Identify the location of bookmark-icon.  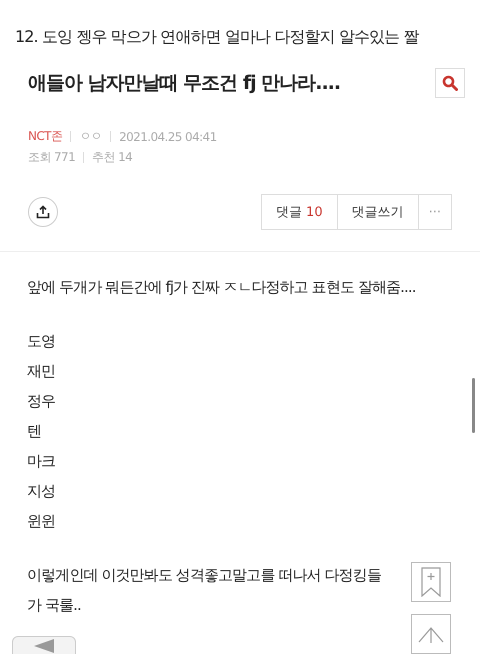
(431, 582).